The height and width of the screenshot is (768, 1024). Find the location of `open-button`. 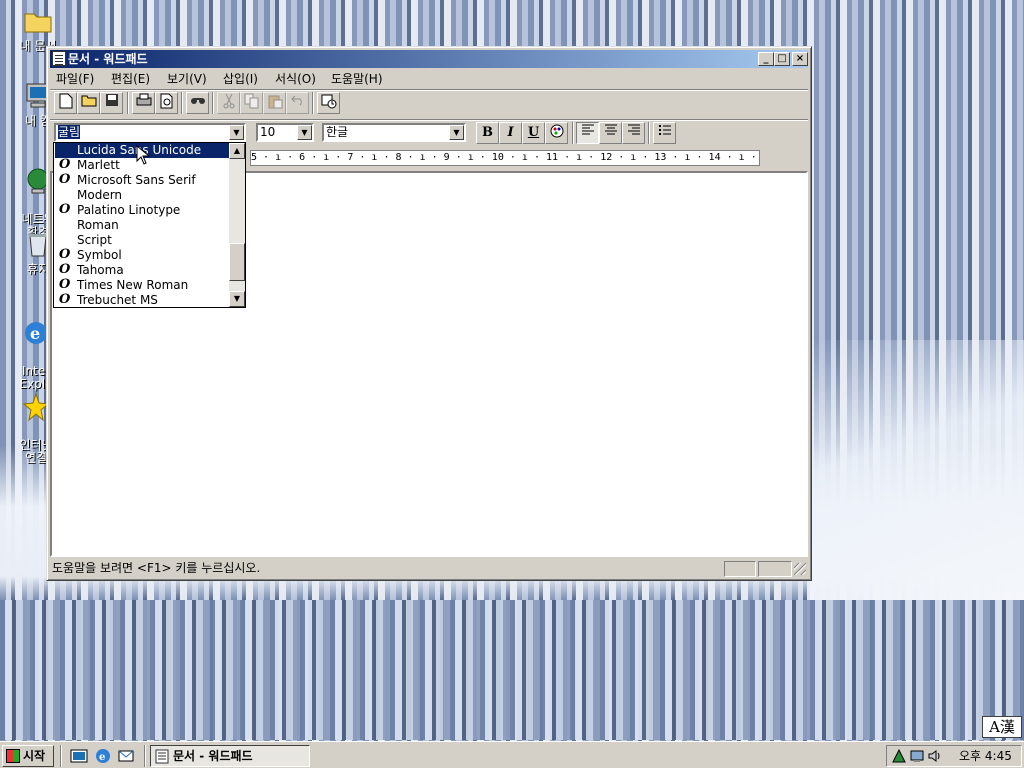

open-button is located at coordinates (88, 103).